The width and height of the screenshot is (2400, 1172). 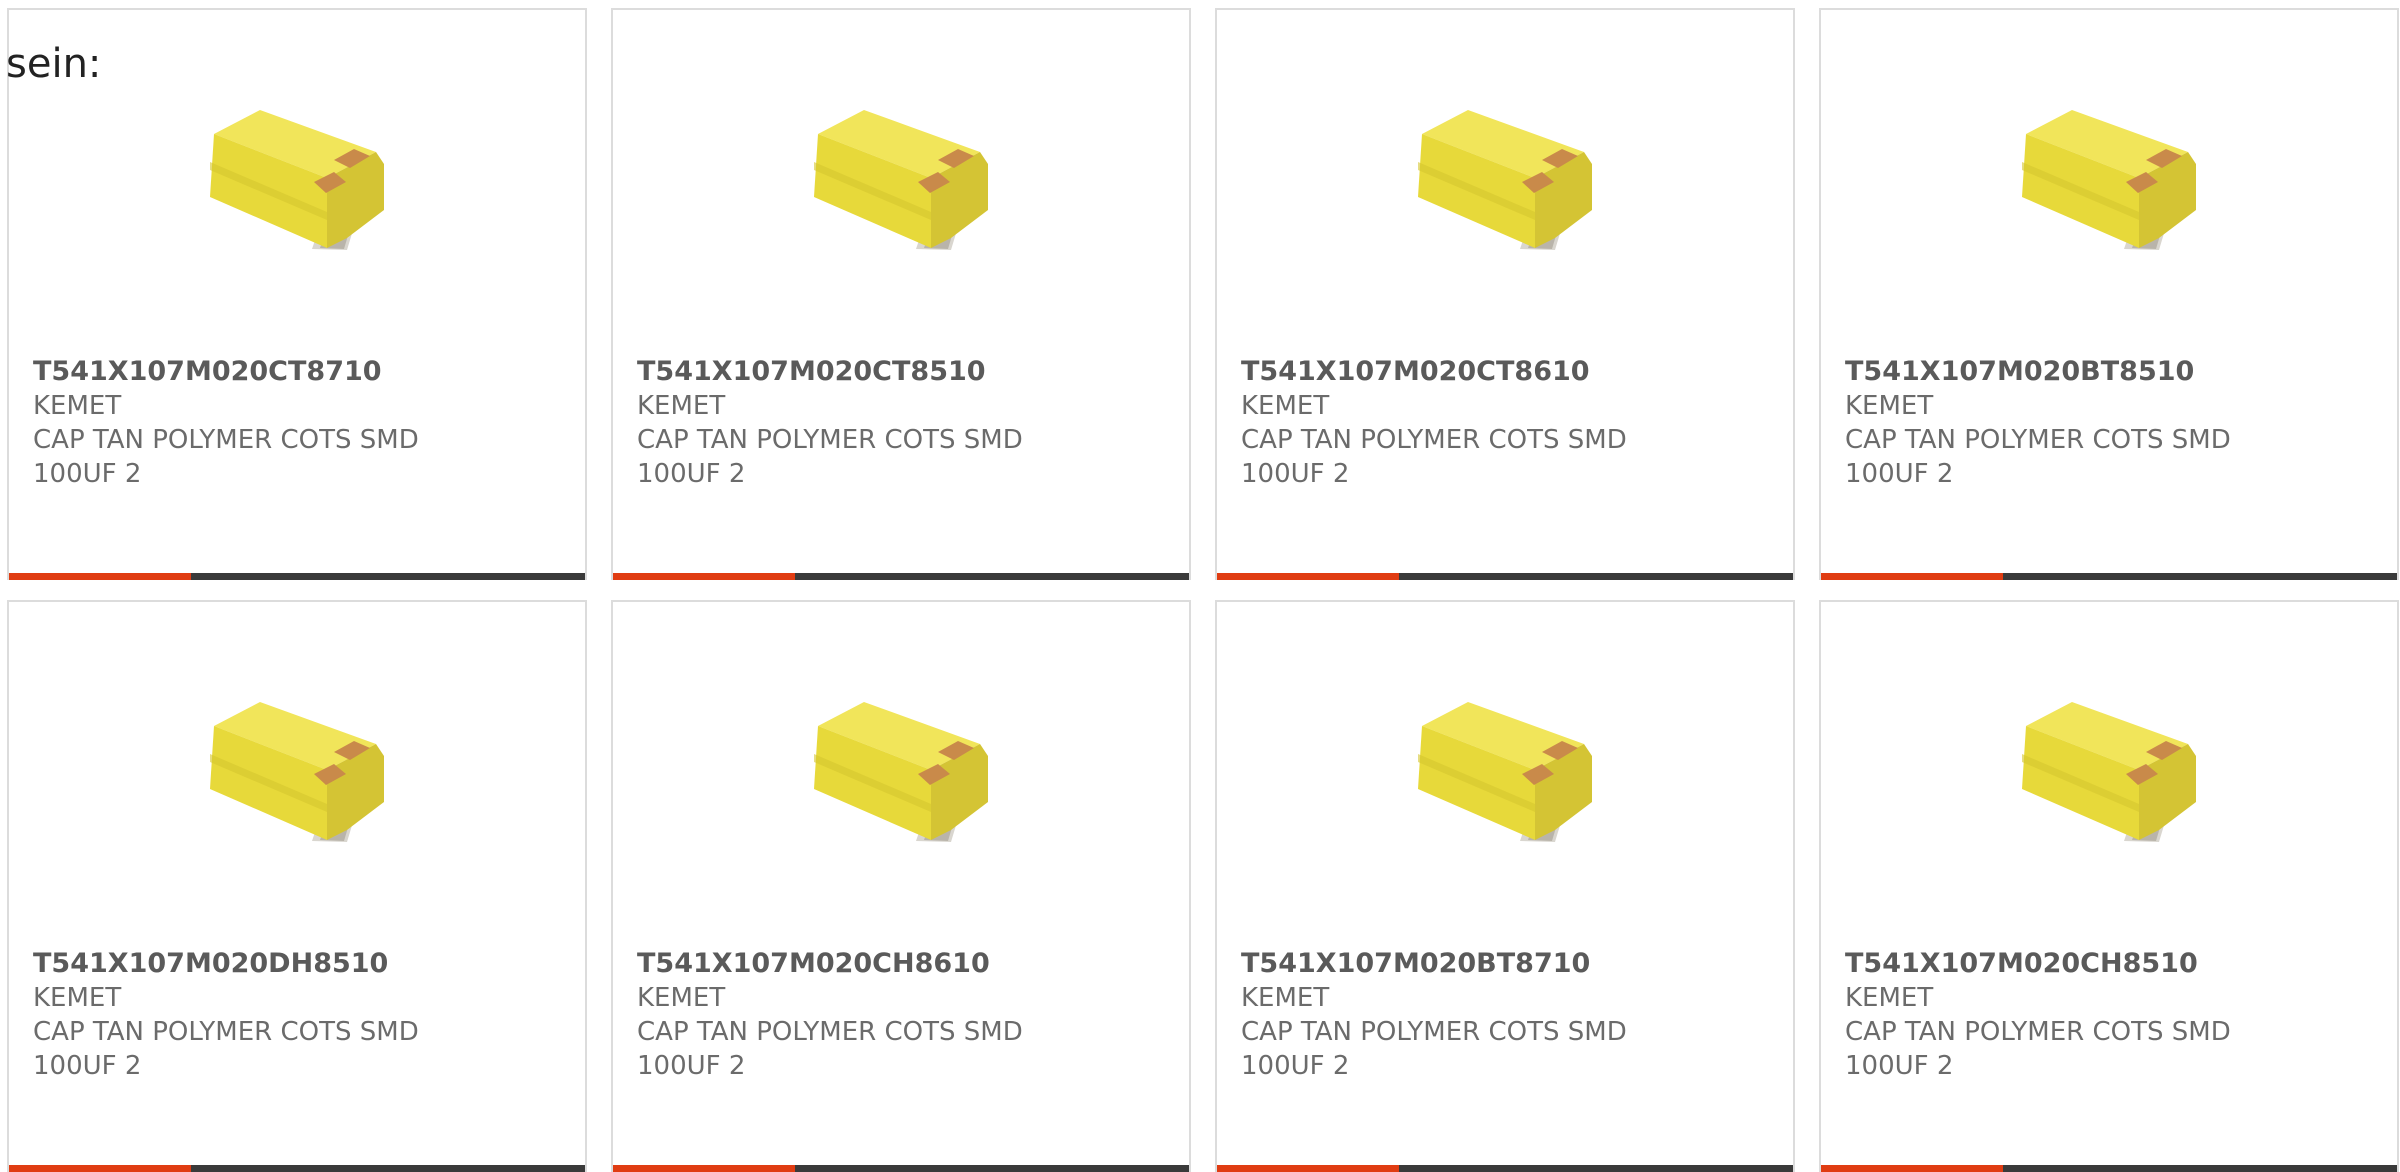 What do you see at coordinates (830, 964) in the screenshot?
I see `part-number-link: T541X107M020CH8610` at bounding box center [830, 964].